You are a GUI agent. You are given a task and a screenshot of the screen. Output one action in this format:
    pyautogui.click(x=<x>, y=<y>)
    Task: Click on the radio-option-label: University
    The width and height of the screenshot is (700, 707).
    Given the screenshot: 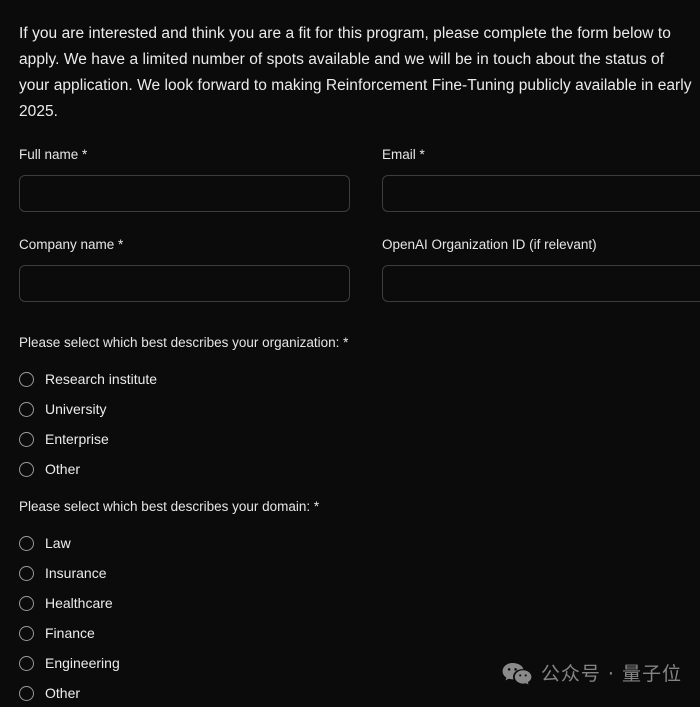 What is the action you would take?
    pyautogui.click(x=76, y=409)
    